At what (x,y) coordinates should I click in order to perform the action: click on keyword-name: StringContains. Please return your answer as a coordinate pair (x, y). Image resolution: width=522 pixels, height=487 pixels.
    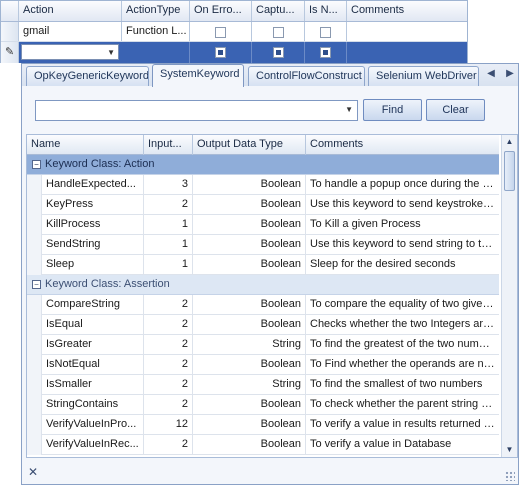
    Looking at the image, I should click on (93, 405).